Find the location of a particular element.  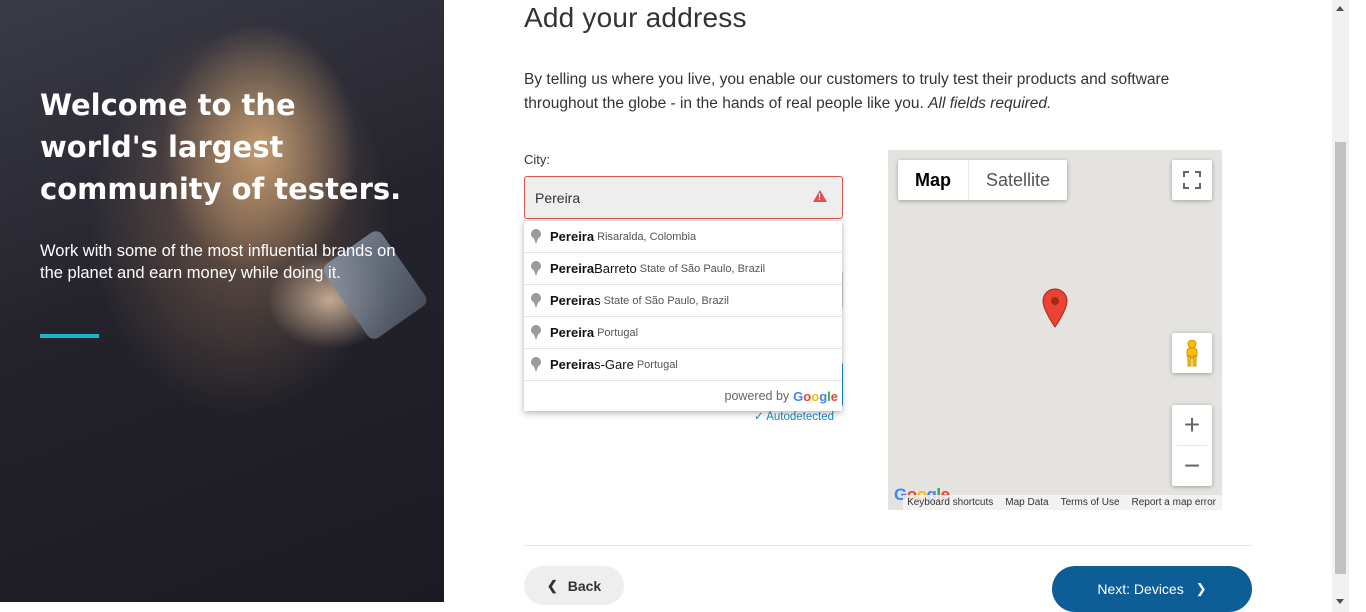

warning-icon: ! is located at coordinates (820, 196).